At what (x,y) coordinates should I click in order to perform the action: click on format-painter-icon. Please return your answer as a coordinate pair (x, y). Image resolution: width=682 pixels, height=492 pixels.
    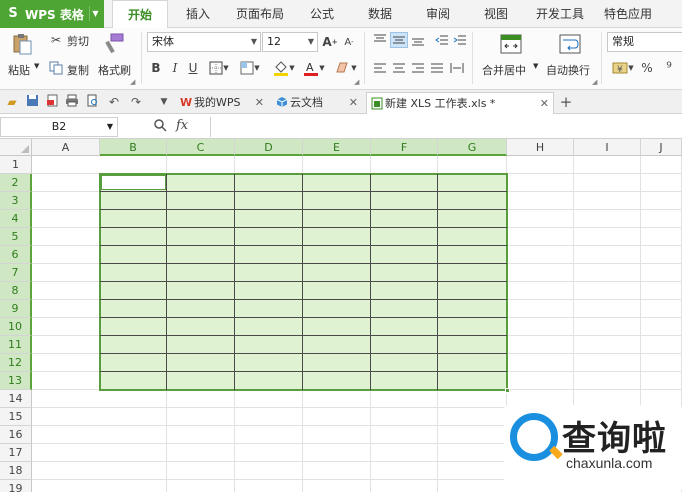
    Looking at the image, I should click on (115, 44).